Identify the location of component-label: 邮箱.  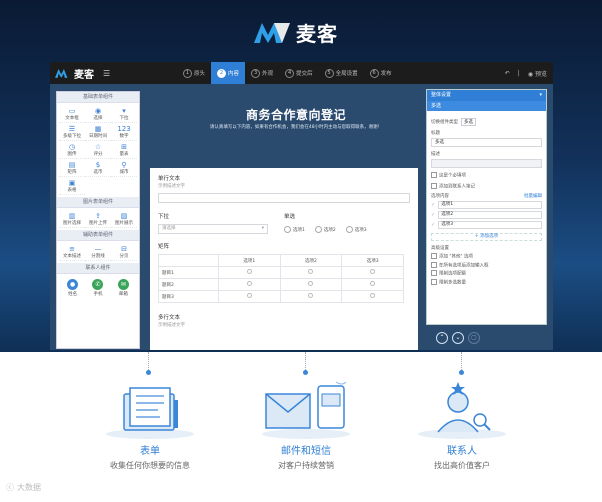
(123, 294).